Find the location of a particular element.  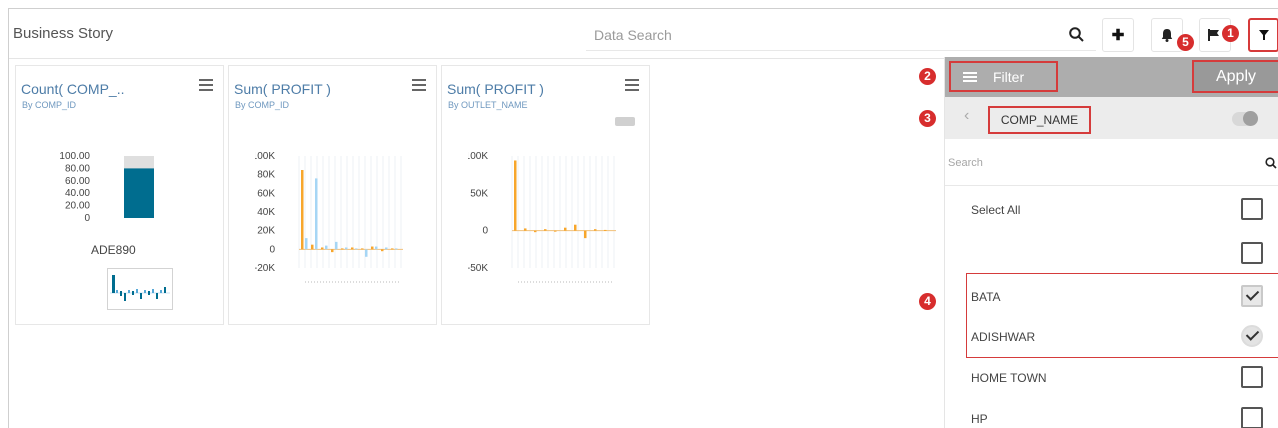

step-badge-3: 3 is located at coordinates (927, 118).